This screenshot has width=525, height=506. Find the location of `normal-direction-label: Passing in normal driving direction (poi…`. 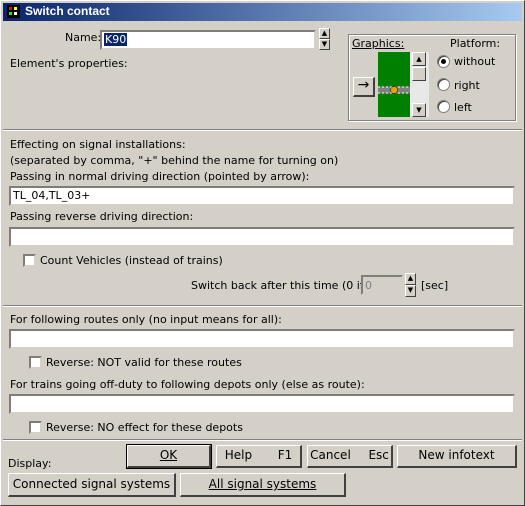

normal-direction-label: Passing in normal driving direction (poi… is located at coordinates (160, 176).